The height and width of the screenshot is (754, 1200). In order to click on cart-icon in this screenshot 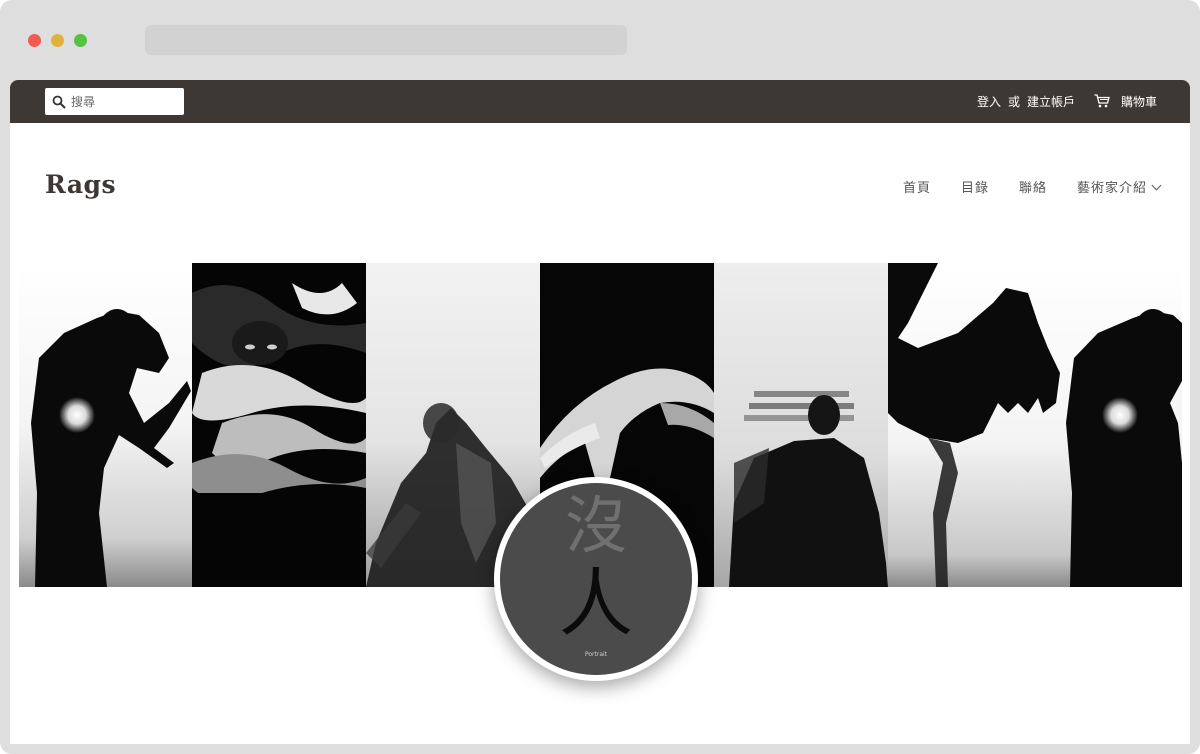, I will do `click(1102, 101)`.